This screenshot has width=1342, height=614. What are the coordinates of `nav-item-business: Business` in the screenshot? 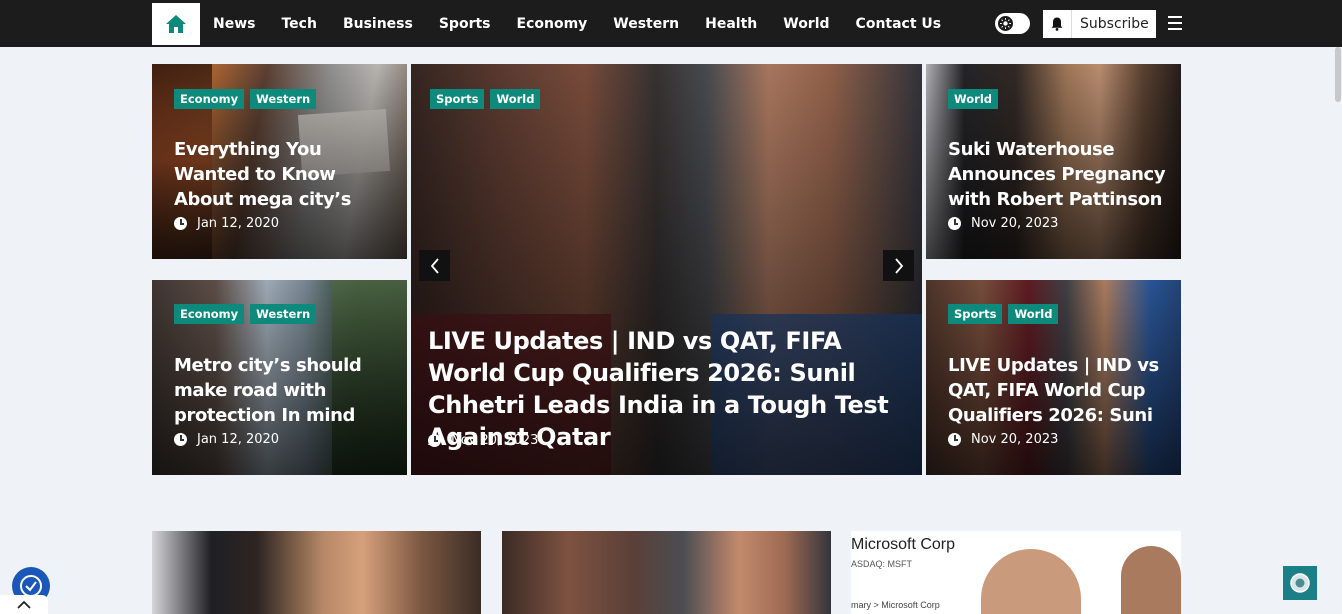 It's located at (378, 24).